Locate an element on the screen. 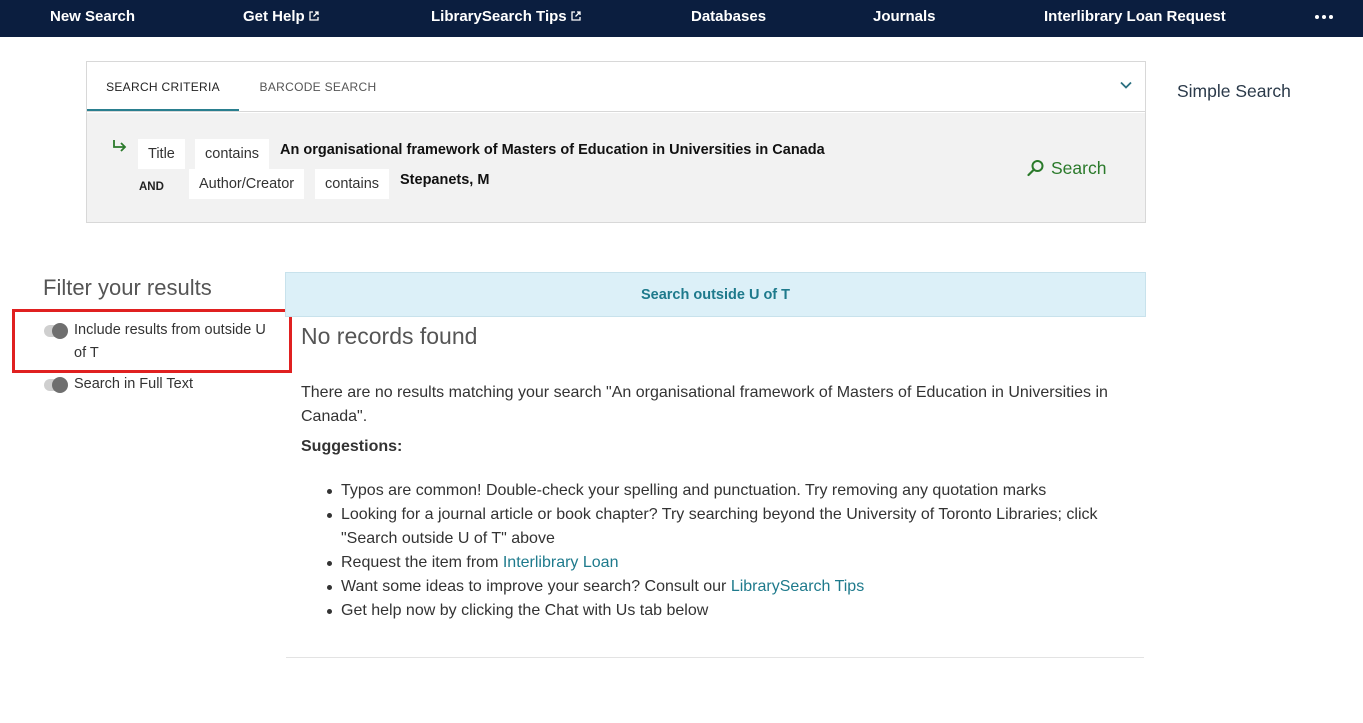  nav-interlibrary-loan-request: Interlibrary Loan Request is located at coordinates (1135, 18).